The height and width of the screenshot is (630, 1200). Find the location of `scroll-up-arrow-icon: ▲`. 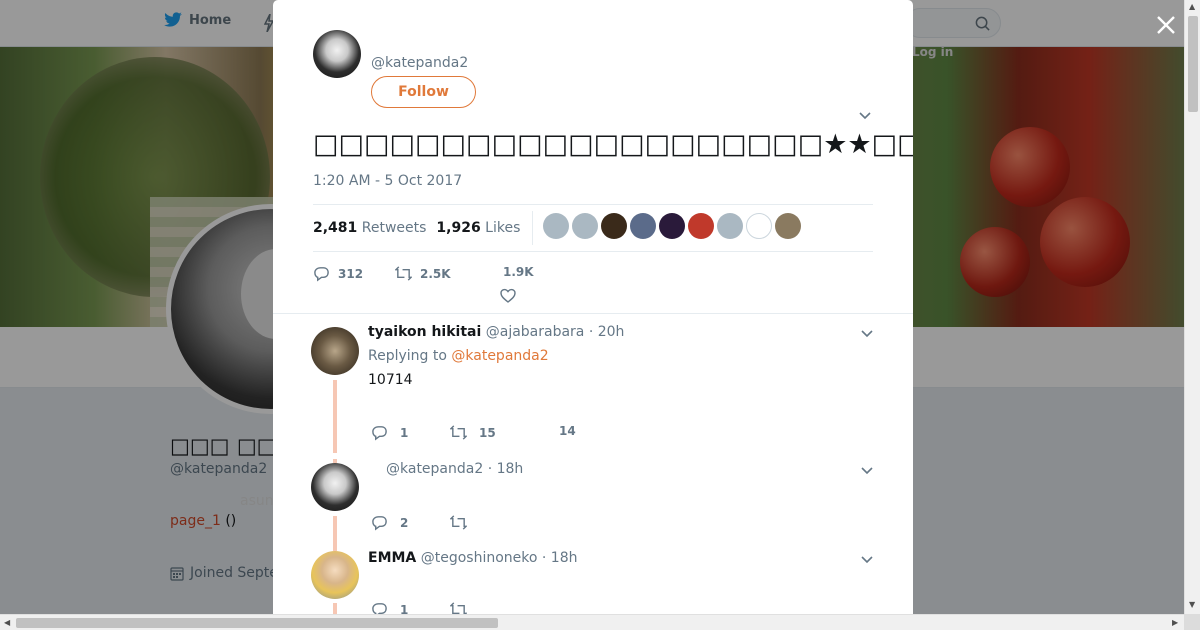

scroll-up-arrow-icon: ▲ is located at coordinates (1192, 6).